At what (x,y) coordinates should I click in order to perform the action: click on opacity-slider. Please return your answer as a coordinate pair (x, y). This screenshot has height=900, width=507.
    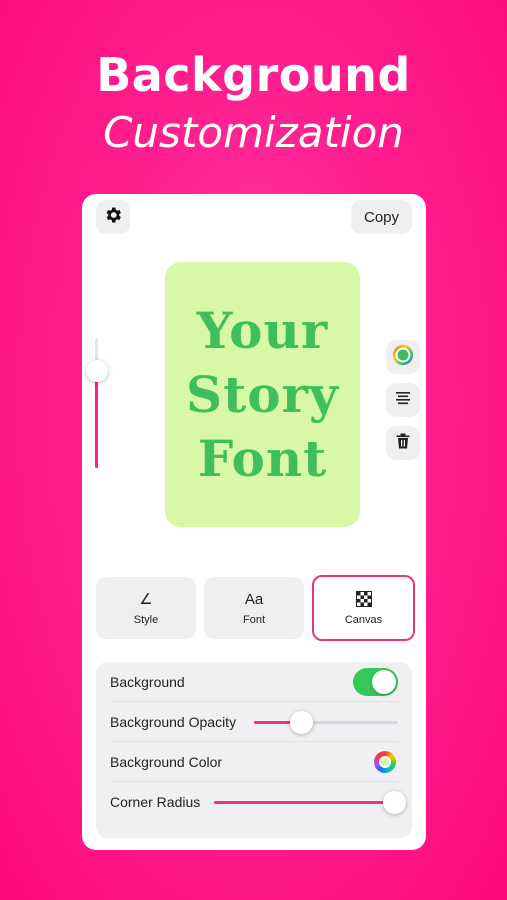
    Looking at the image, I should click on (326, 722).